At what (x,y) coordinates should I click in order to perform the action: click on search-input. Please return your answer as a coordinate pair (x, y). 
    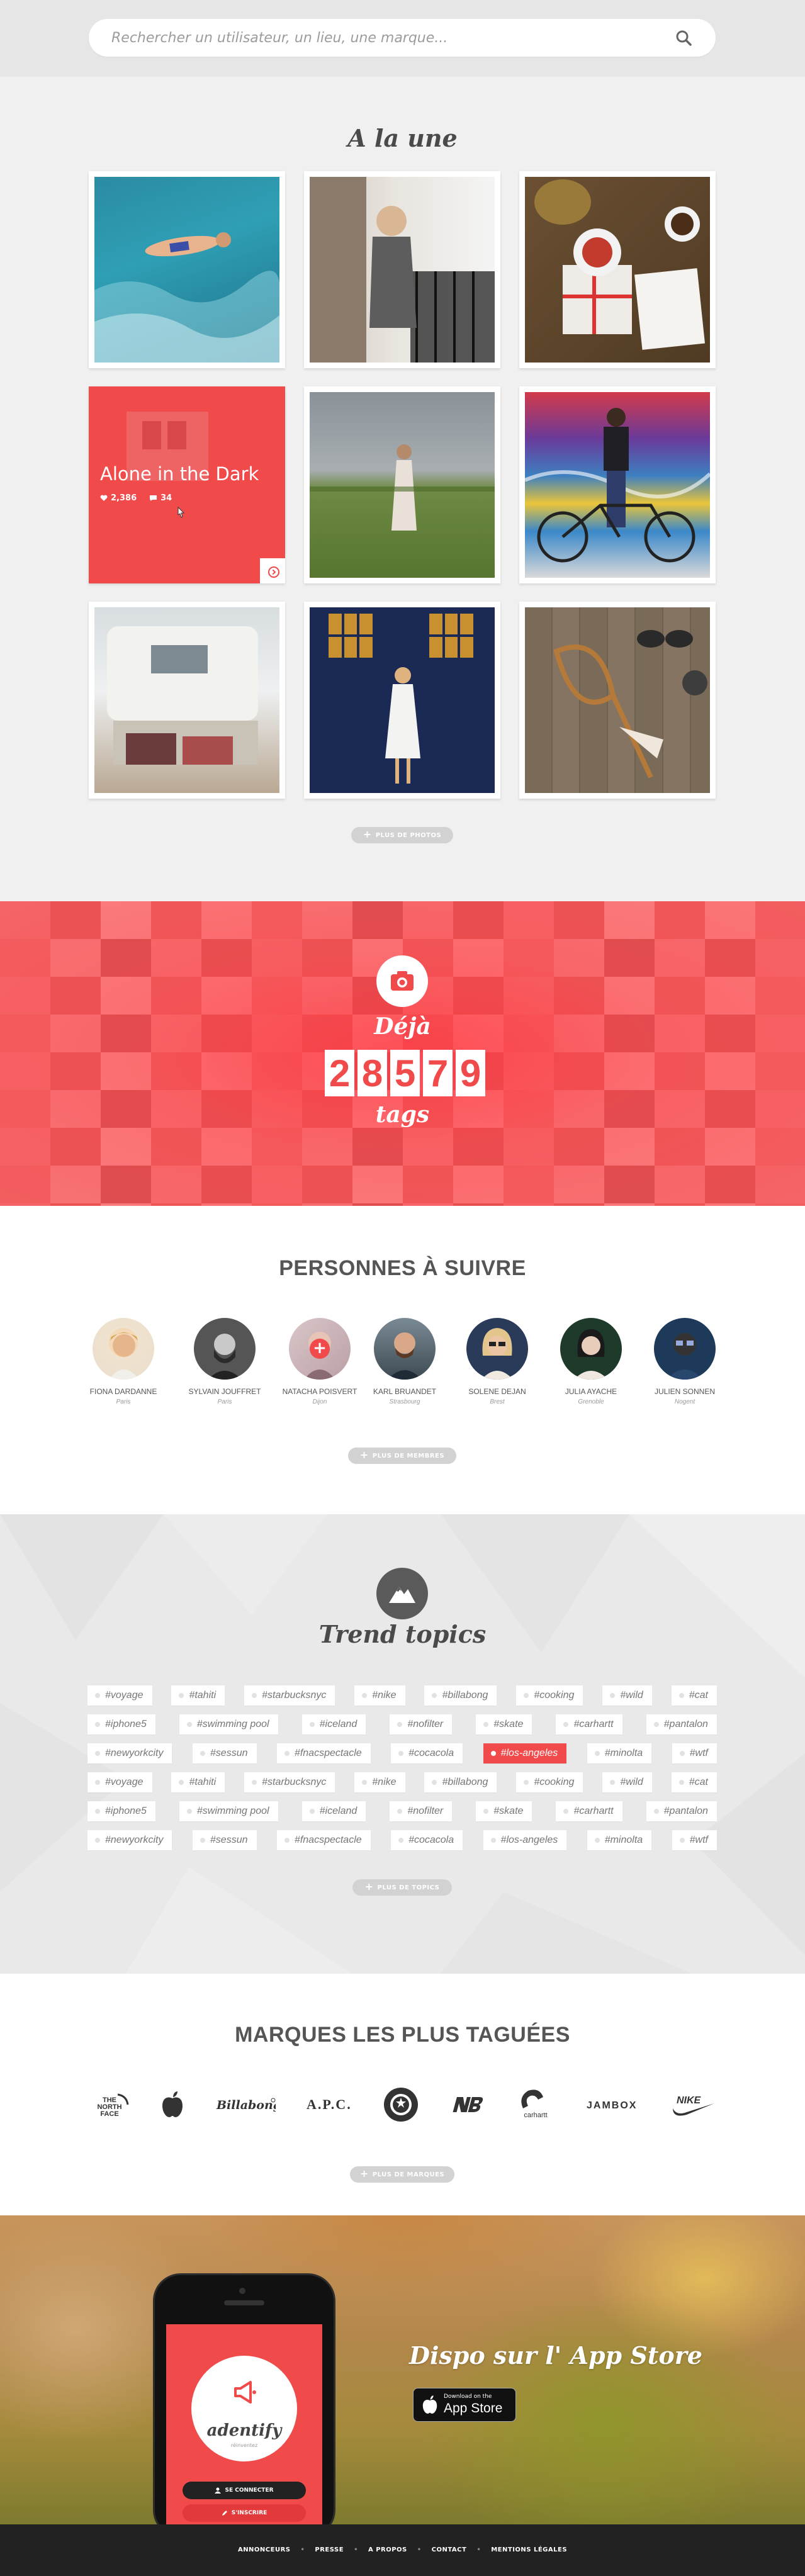
    Looking at the image, I should click on (388, 38).